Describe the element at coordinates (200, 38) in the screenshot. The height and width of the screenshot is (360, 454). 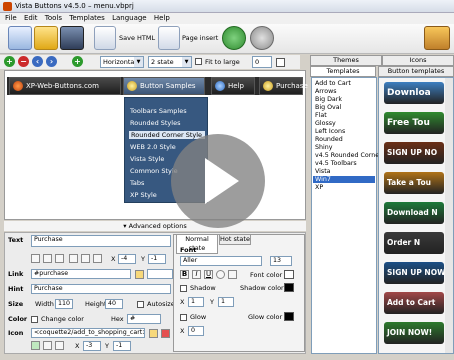
I see `page-insert-button: Page insert` at that location.